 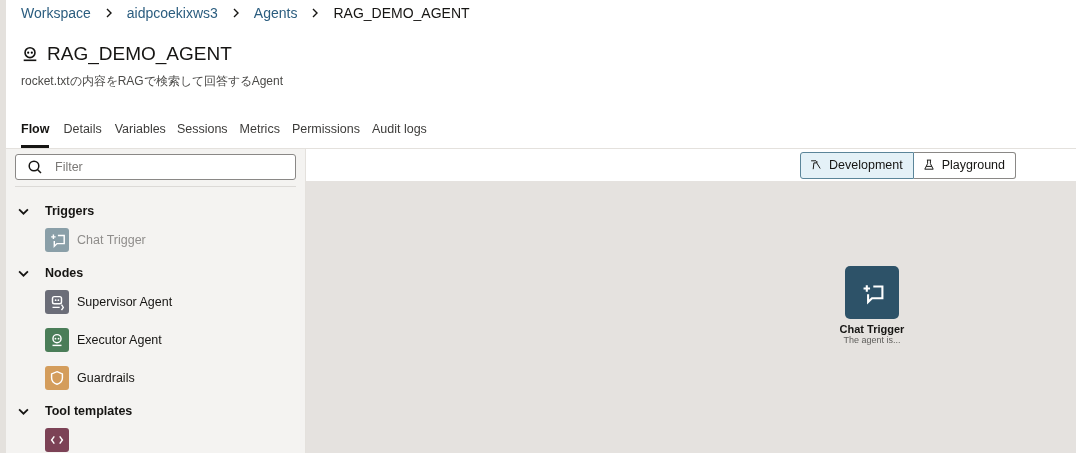 What do you see at coordinates (155, 411) in the screenshot?
I see `section-header: Tool templates` at bounding box center [155, 411].